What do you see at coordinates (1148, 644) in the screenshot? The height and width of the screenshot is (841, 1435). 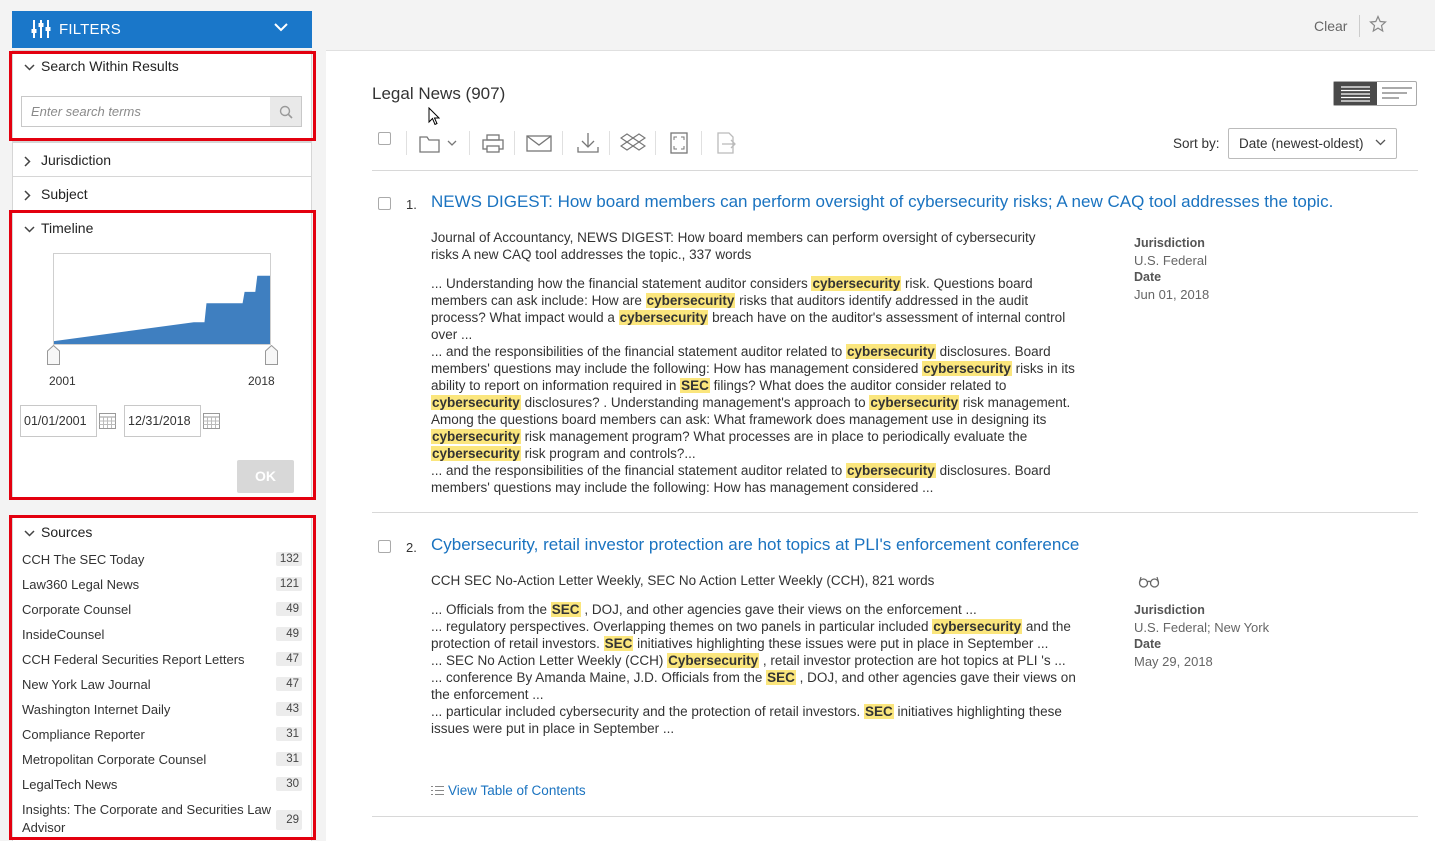 I see `date-key: Date` at bounding box center [1148, 644].